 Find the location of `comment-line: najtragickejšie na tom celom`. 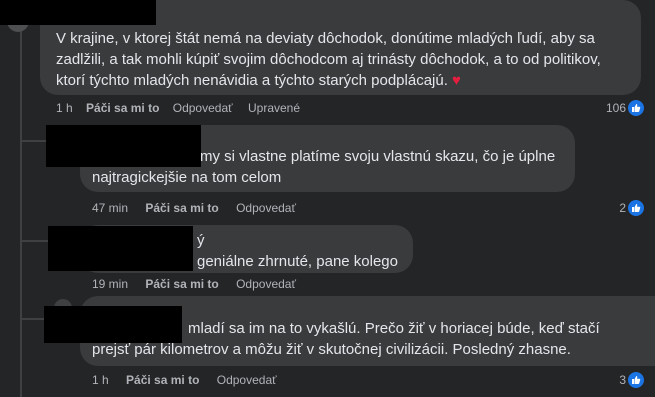

comment-line: najtragickejšie na tom celom is located at coordinates (187, 177).